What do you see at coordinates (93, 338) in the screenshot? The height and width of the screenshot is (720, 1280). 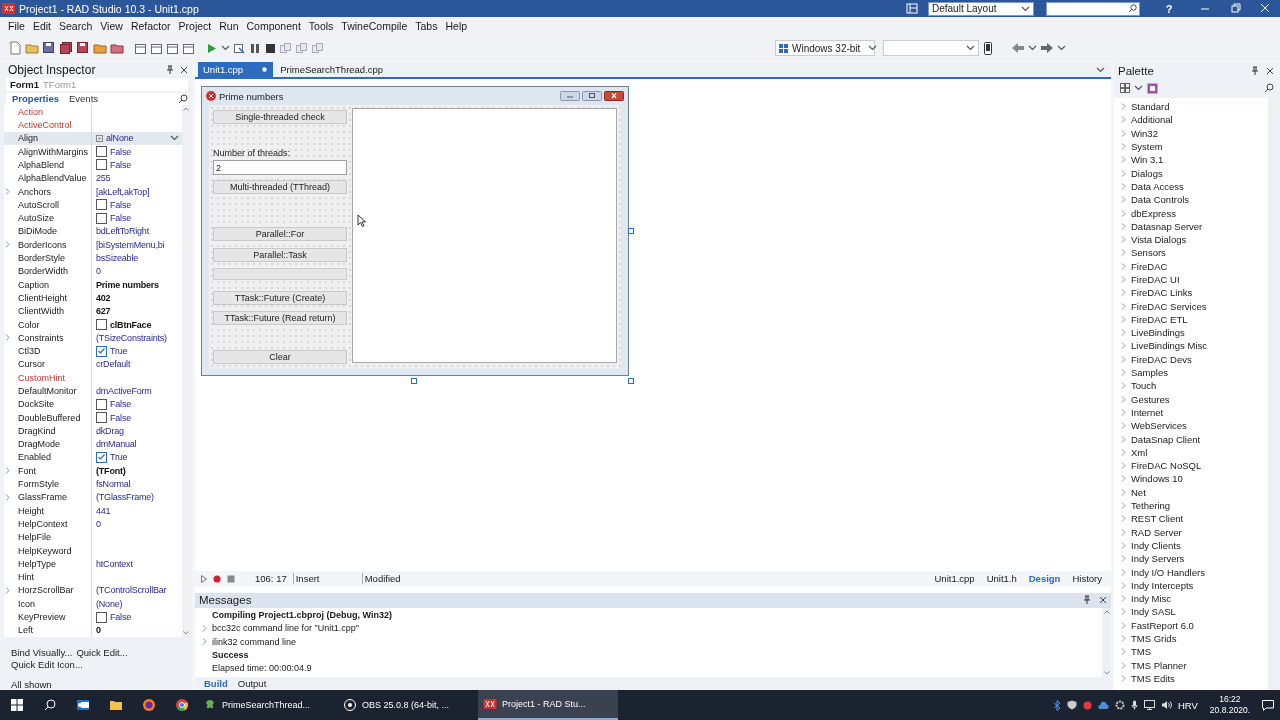 I see `property-row: Constraints (TSizeConstraints)` at bounding box center [93, 338].